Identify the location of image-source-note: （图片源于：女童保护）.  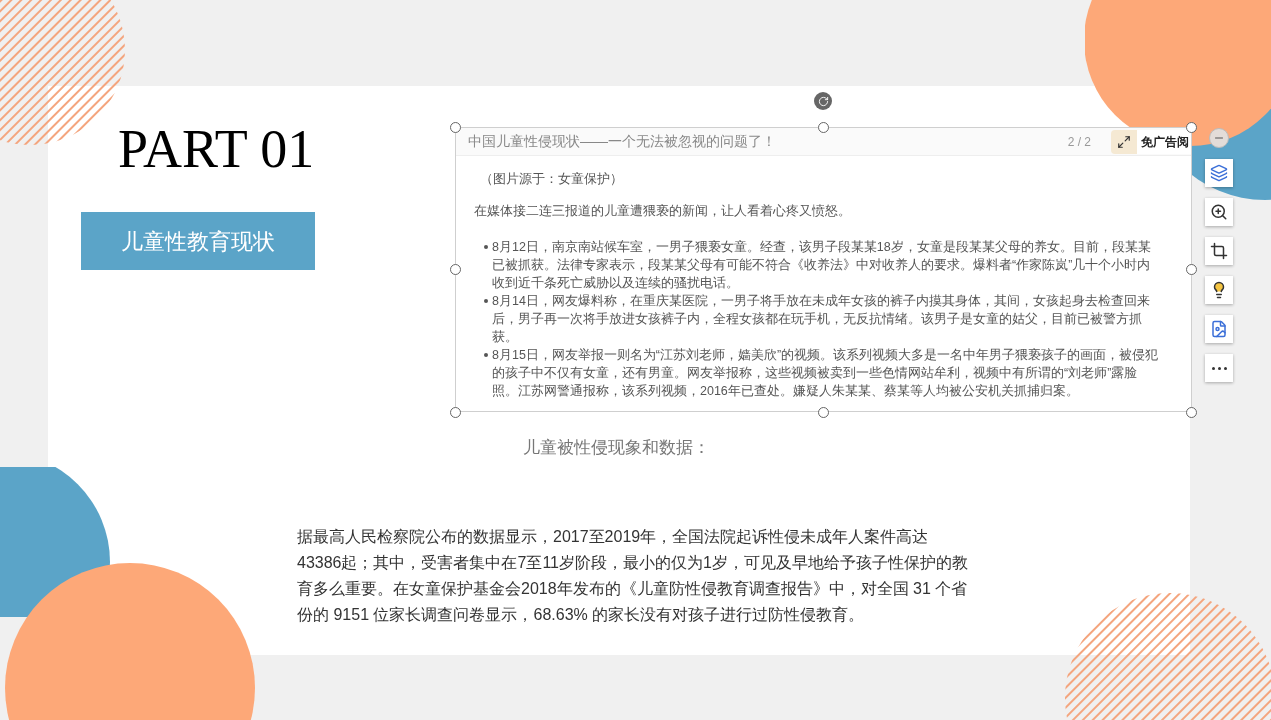
(551, 179).